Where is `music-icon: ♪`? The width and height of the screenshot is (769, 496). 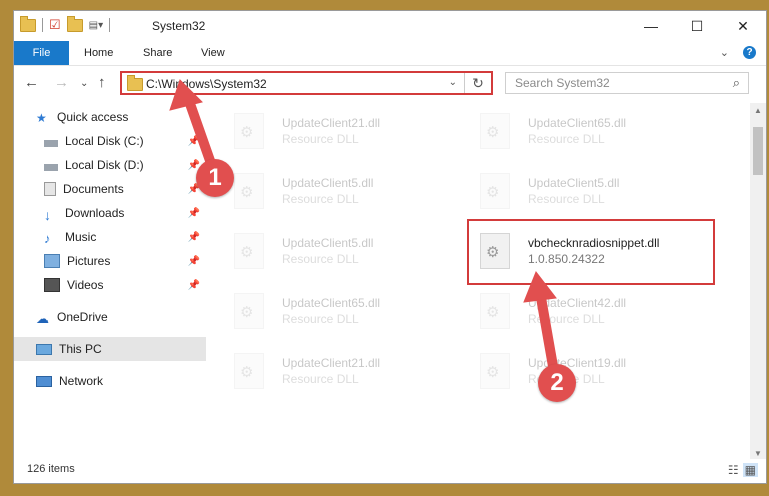
music-icon: ♪ is located at coordinates (47, 238).